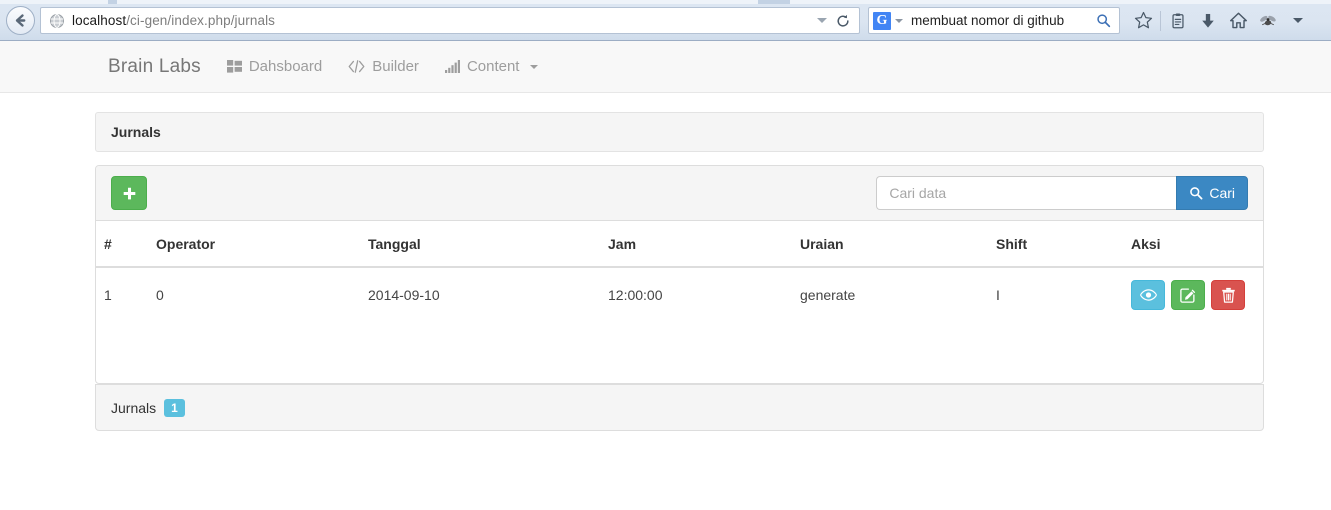 The width and height of the screenshot is (1331, 510). I want to click on table-head: # Operator Tanggal Jam Uraian Shift Aksi, so click(679, 244).